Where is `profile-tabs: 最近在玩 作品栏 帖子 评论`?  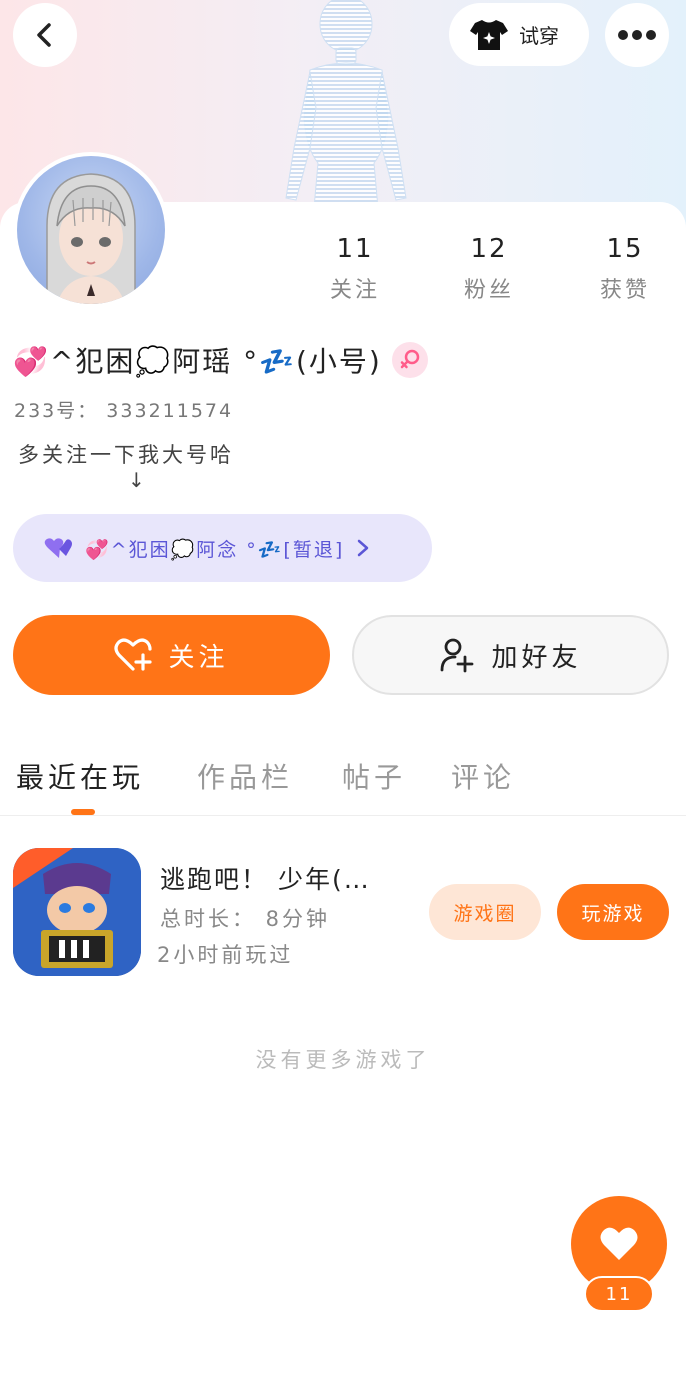
profile-tabs: 最近在玩 作品栏 帖子 评论 is located at coordinates (343, 784).